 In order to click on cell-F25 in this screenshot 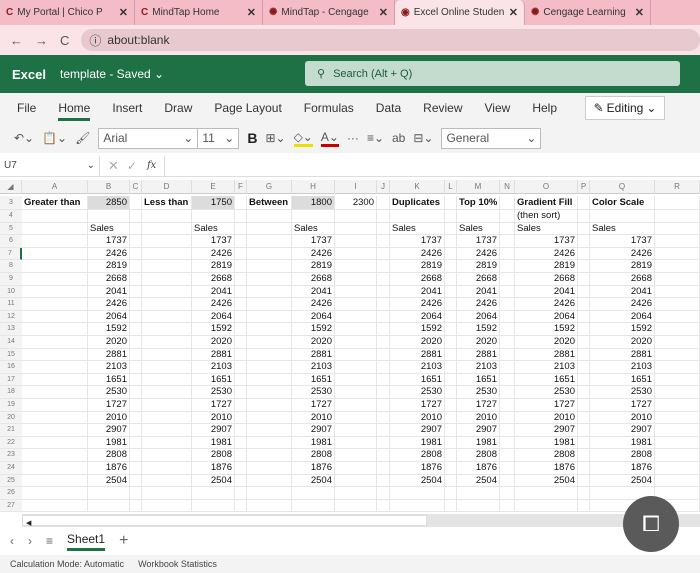, I will do `click(241, 481)`.